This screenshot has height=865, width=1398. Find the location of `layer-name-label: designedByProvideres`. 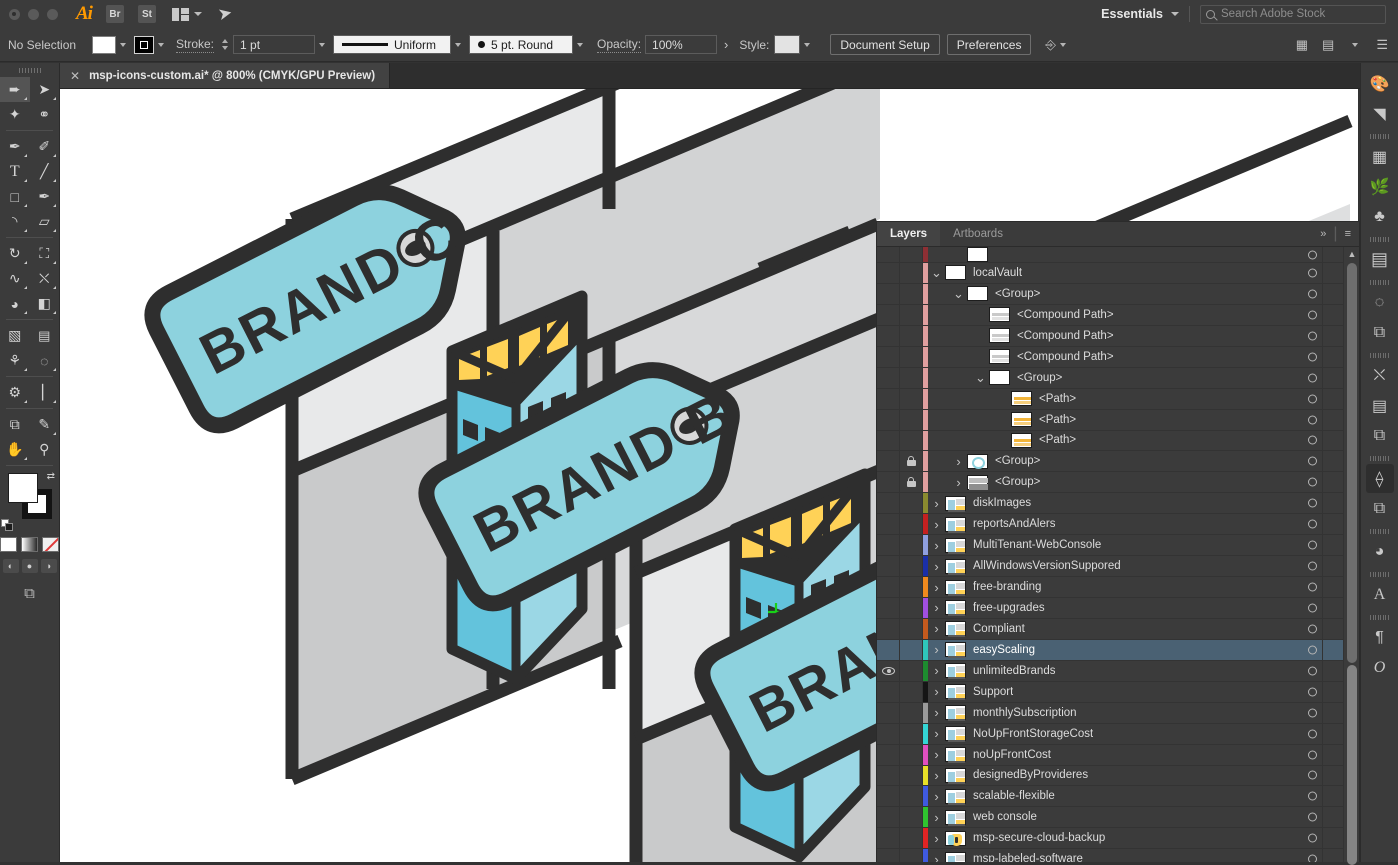

layer-name-label: designedByProvideres is located at coordinates (1030, 775).